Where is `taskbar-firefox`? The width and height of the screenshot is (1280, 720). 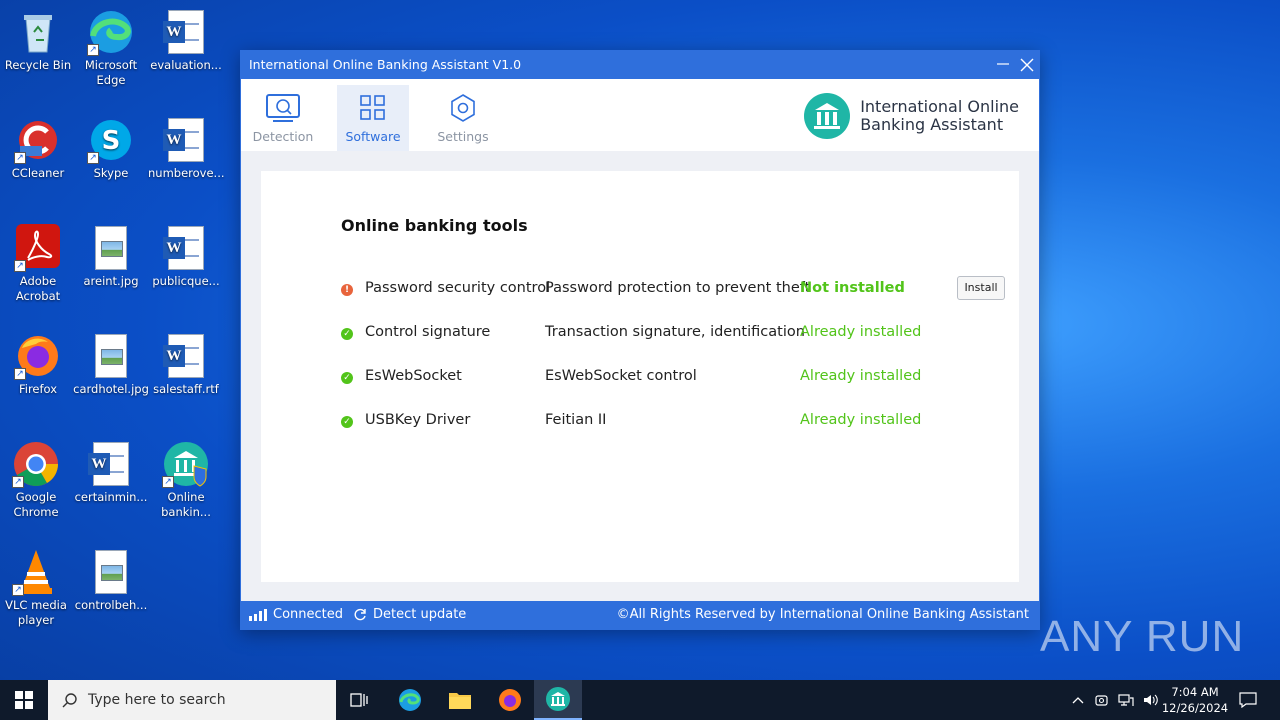 taskbar-firefox is located at coordinates (510, 700).